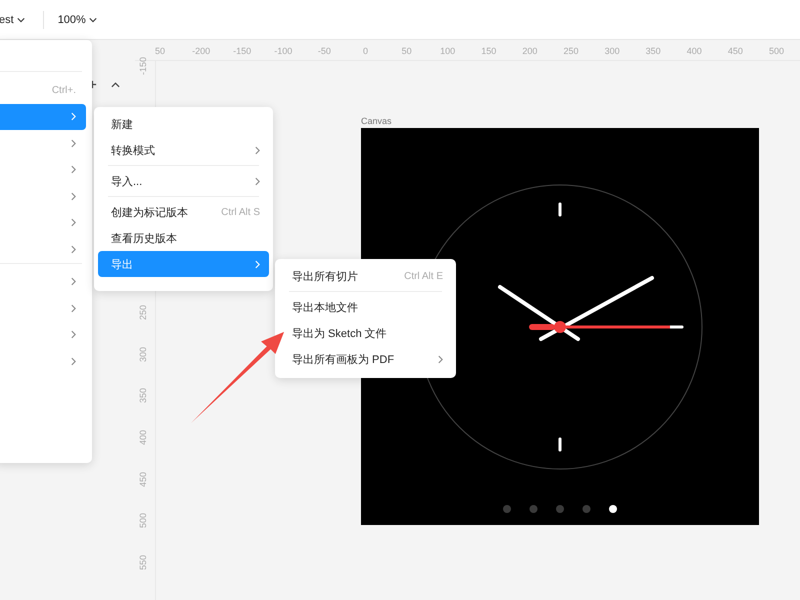  Describe the element at coordinates (183, 124) in the screenshot. I see `menu-item: 新建` at that location.